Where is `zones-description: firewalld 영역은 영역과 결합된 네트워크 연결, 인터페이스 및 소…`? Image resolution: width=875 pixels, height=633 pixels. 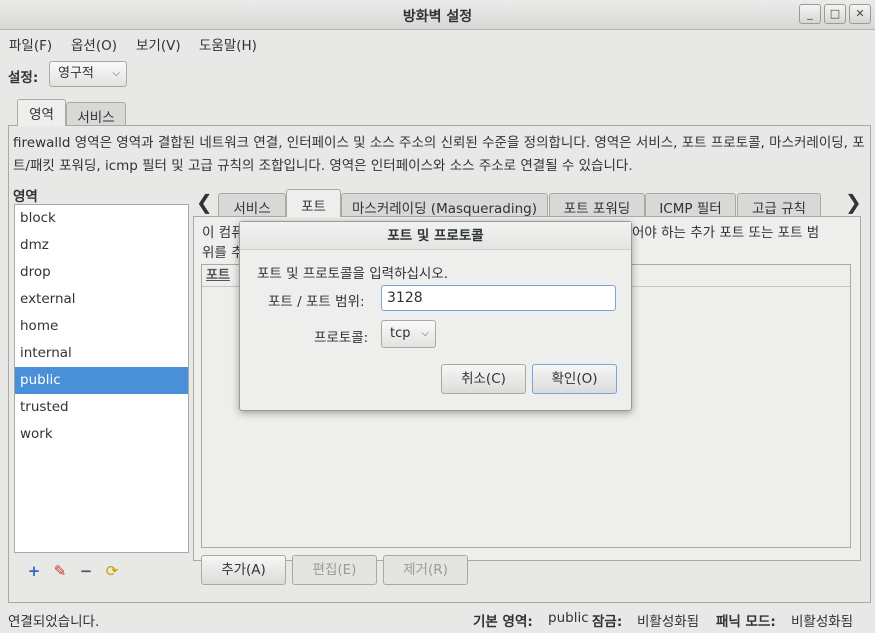
zones-description: firewalld 영역은 영역과 결합된 네트워크 연결, 인터페이스 및 소… is located at coordinates (439, 154).